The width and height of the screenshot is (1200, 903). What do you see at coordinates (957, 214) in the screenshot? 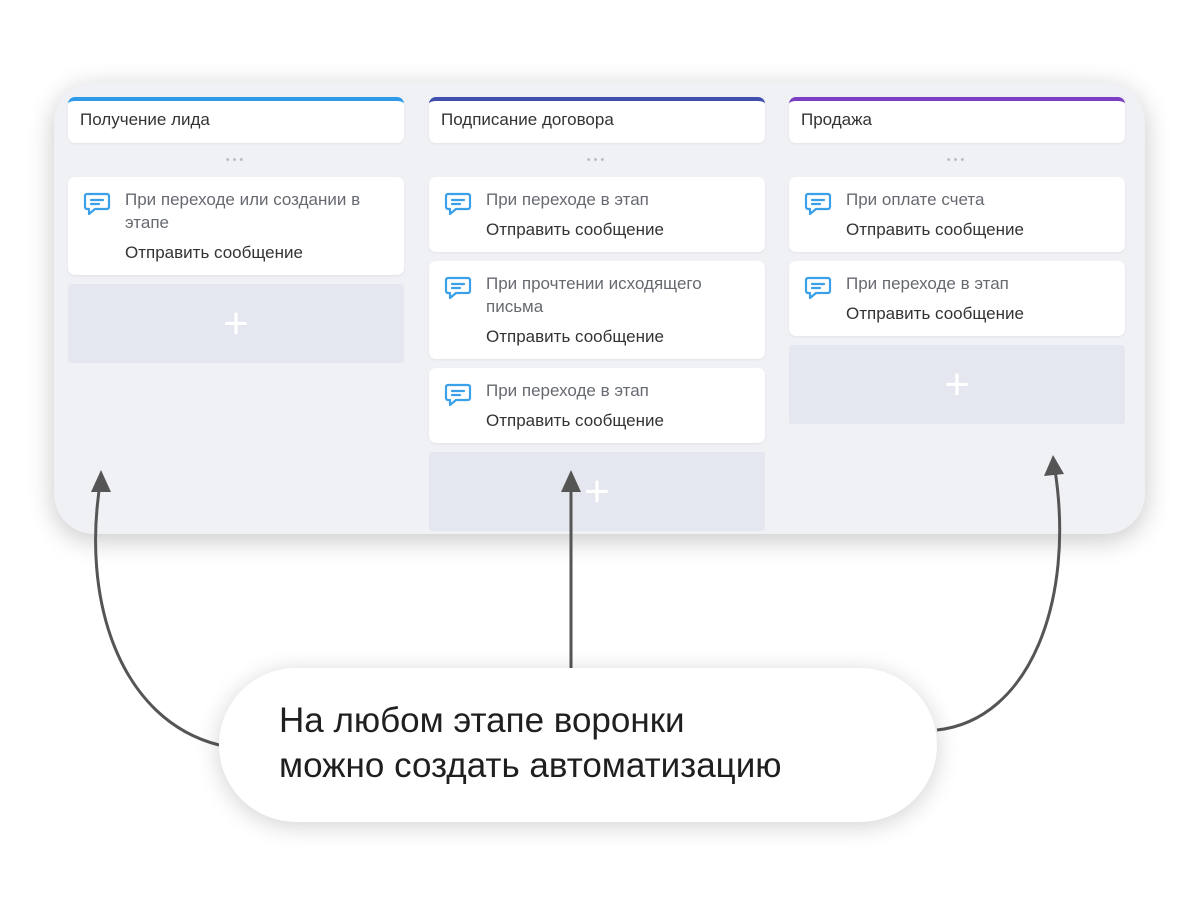
I see `automation-card: При оплате счета Отправить сообщение` at bounding box center [957, 214].